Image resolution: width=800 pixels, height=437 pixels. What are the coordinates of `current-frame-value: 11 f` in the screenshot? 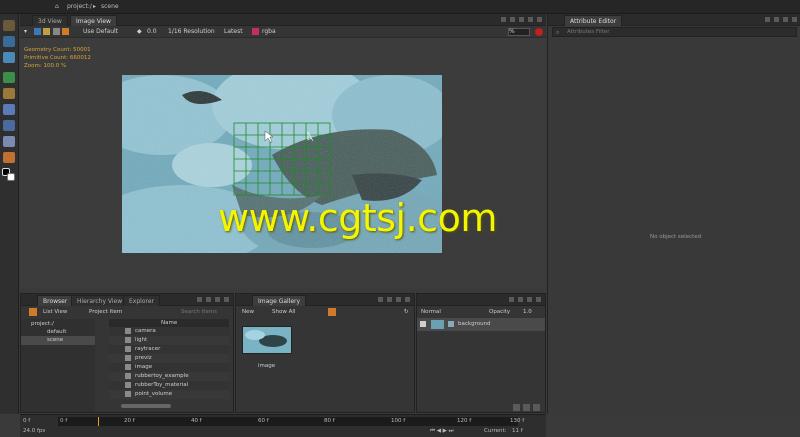 It's located at (517, 431).